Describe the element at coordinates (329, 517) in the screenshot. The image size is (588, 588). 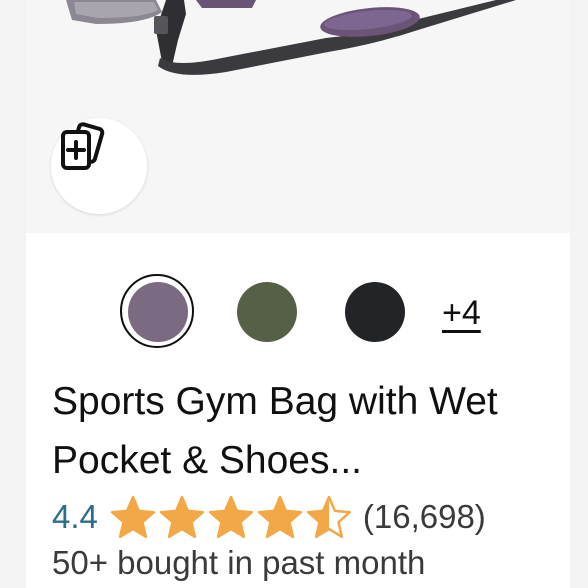
I see `star-half-icon` at that location.